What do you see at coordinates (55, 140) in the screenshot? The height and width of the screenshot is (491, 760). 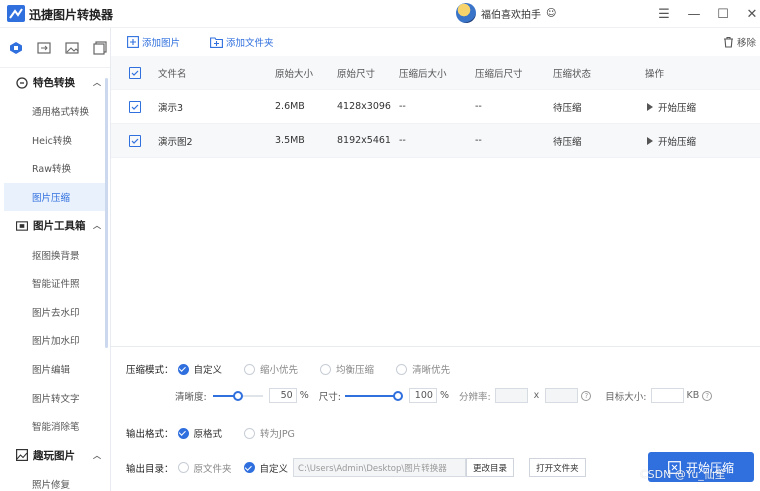 I see `sidebar-item-heic: Heic转换` at bounding box center [55, 140].